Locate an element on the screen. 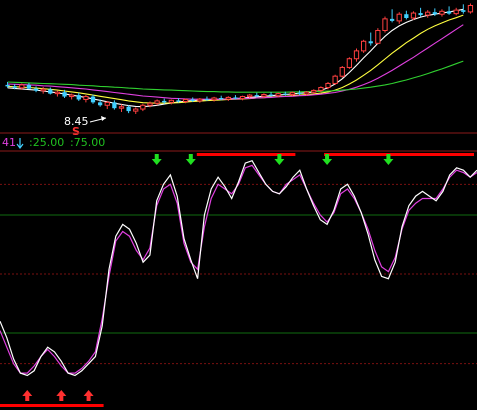  indicator-level-low: :25.00 is located at coordinates (46, 142).